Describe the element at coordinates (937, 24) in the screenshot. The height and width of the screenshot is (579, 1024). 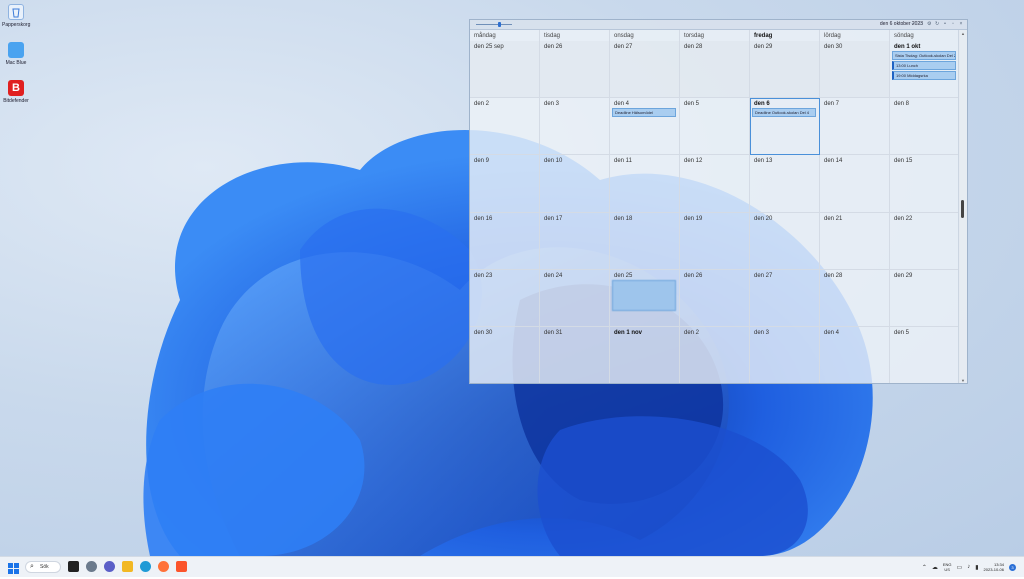
I see `refresh-icon: ↻` at that location.